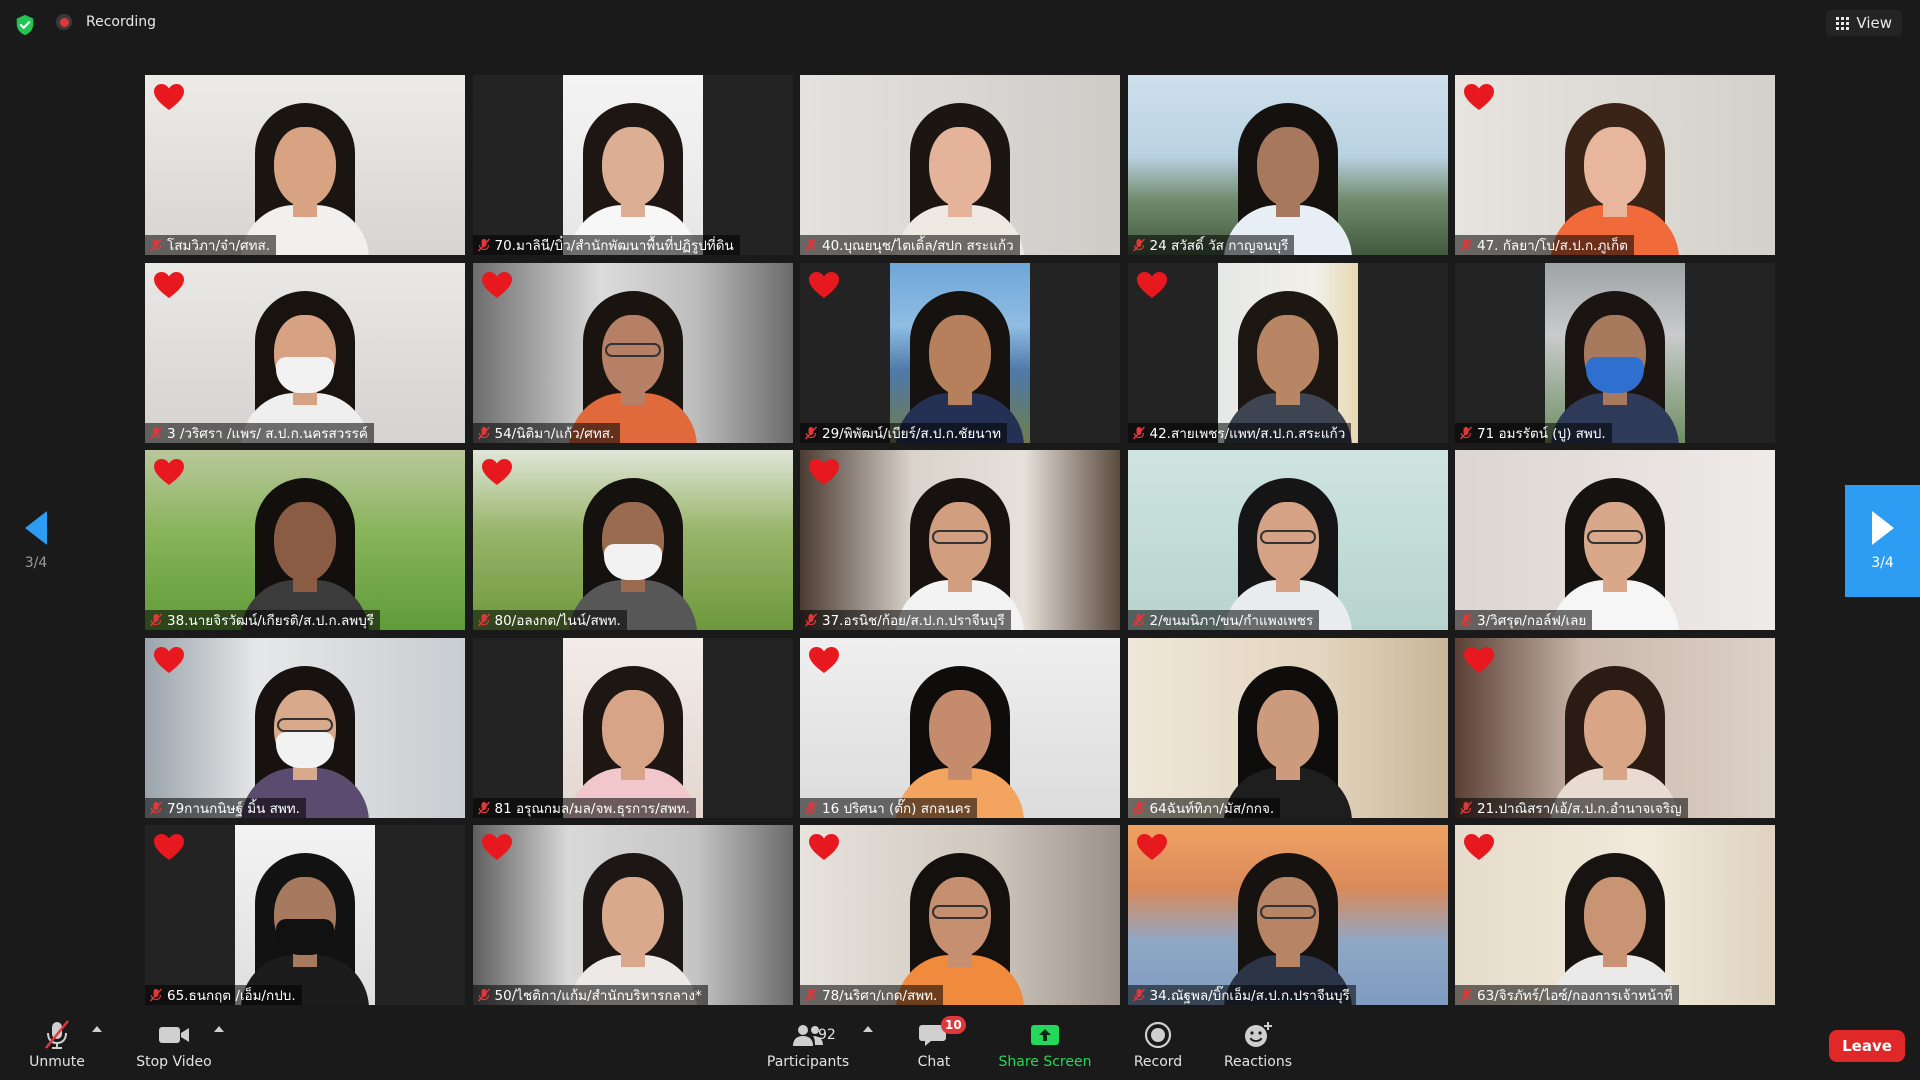 The image size is (1920, 1080). What do you see at coordinates (219, 1029) in the screenshot?
I see `video-options-caret-icon` at bounding box center [219, 1029].